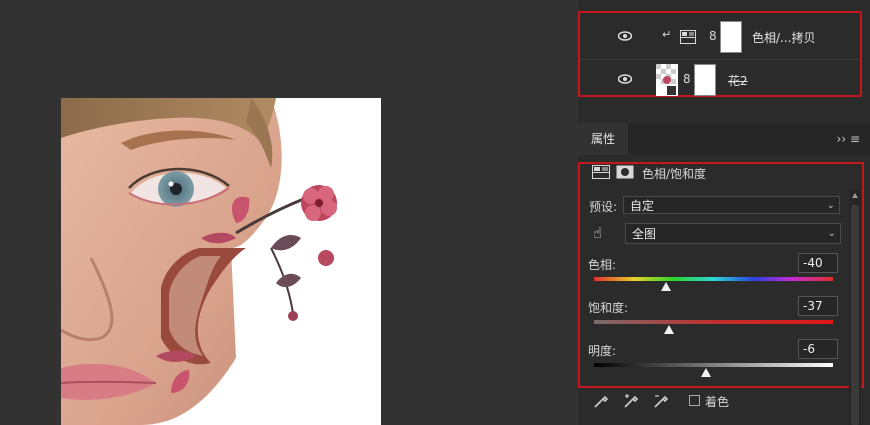 The width and height of the screenshot is (870, 425). Describe the element at coordinates (818, 263) in the screenshot. I see `hue-input: -40` at that location.